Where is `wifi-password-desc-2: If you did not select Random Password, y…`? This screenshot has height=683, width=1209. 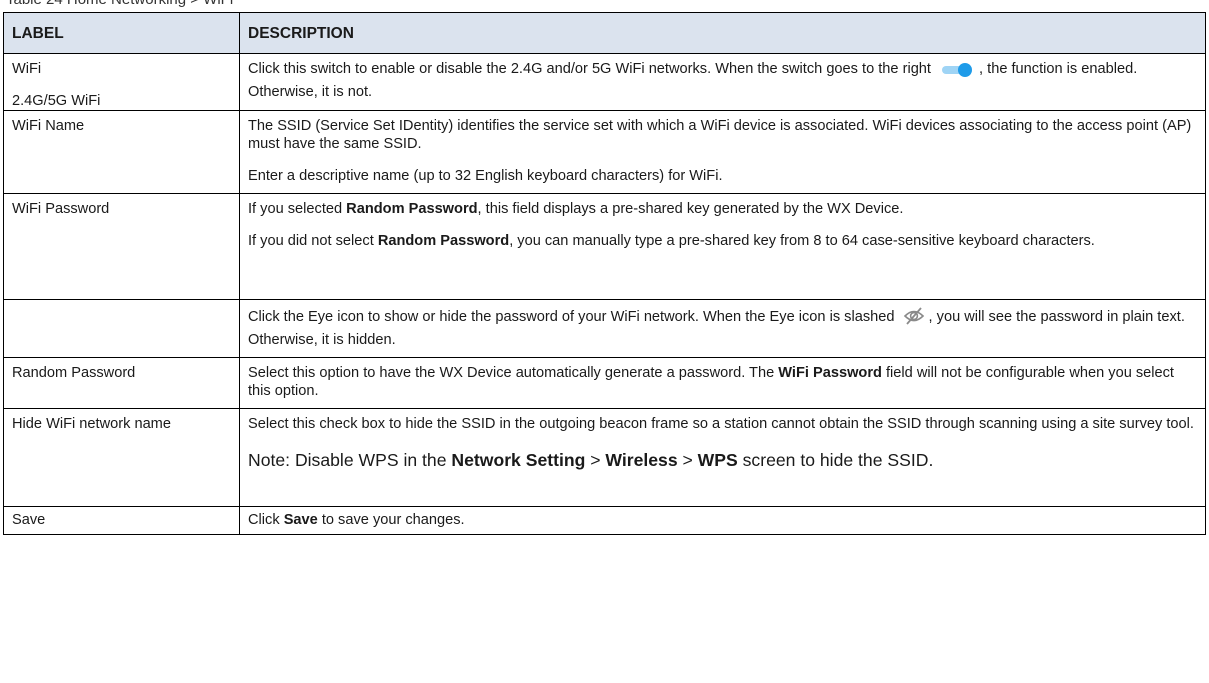
wifi-password-desc-2: If you did not select Random Password, y… is located at coordinates (671, 241).